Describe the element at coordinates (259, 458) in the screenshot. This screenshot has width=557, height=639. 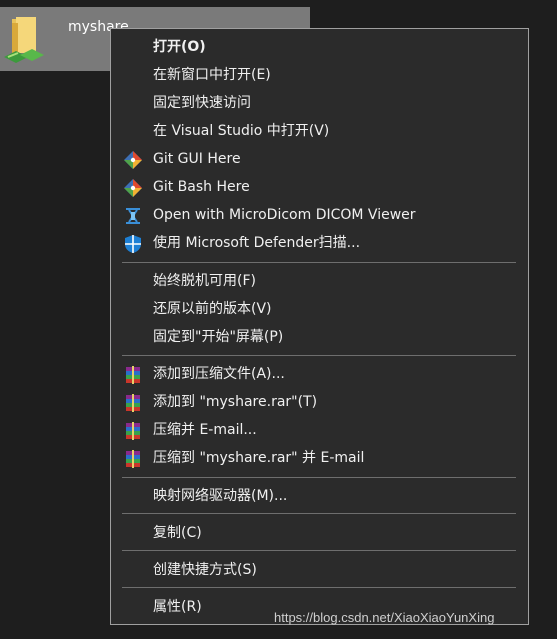
I see `menu-item-label: 压缩到 "myshare.rar" 并 E-mail` at that location.